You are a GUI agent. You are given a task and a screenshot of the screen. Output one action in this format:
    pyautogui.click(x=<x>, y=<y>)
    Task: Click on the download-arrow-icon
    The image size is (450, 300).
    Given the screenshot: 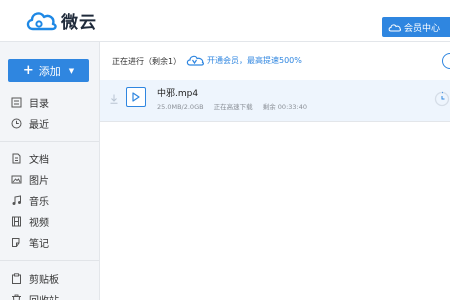 What is the action you would take?
    pyautogui.click(x=114, y=99)
    